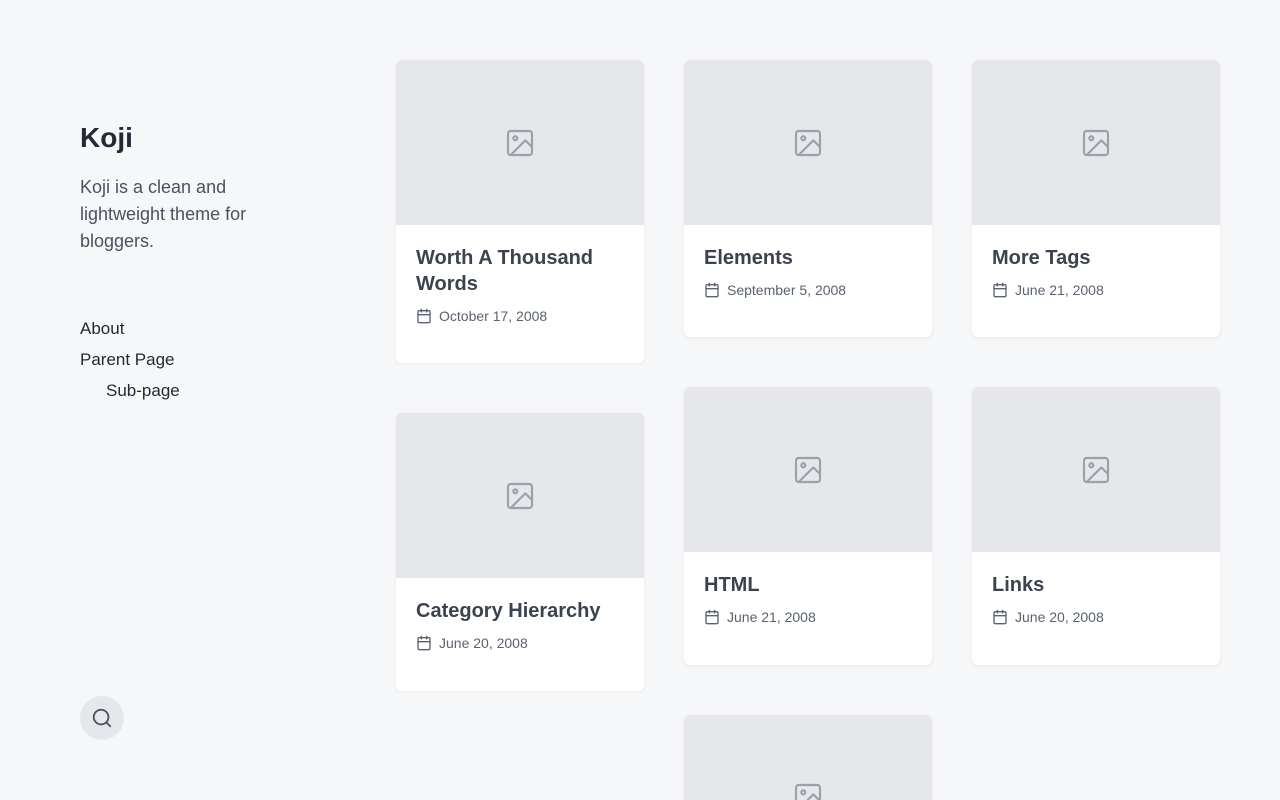  I want to click on menu-item-parent-page: Parent Page, so click(130, 359).